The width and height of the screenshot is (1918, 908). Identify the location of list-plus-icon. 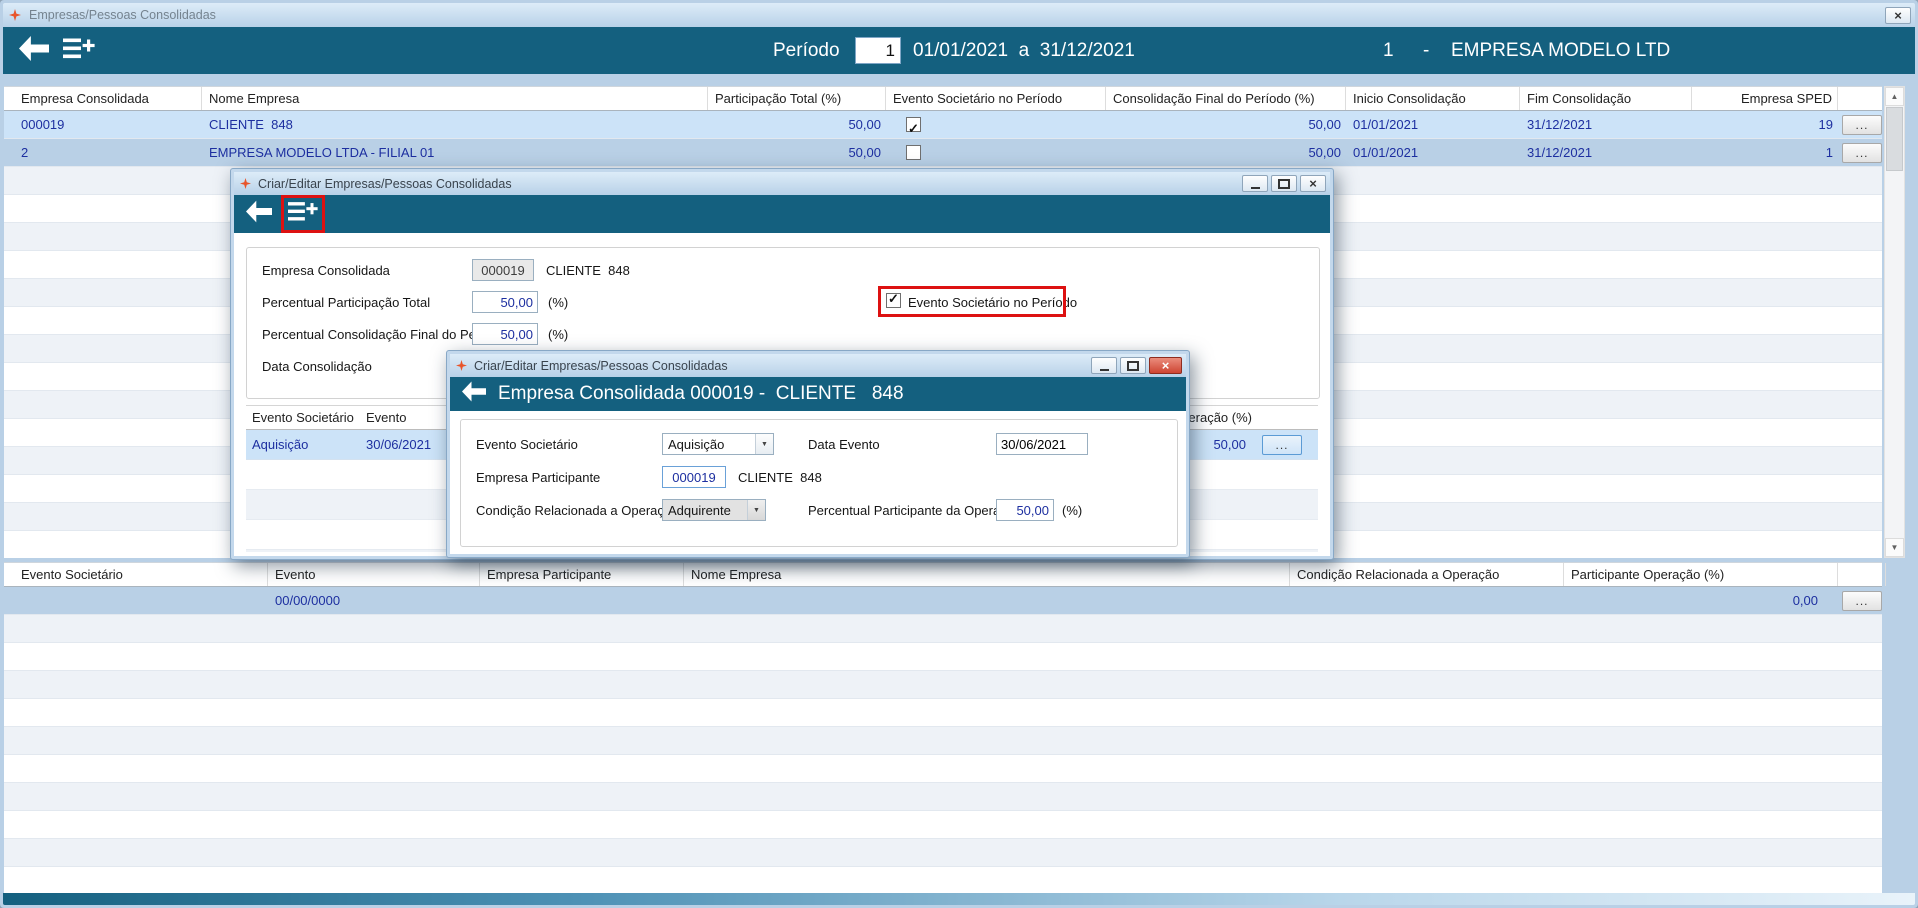
(79, 51).